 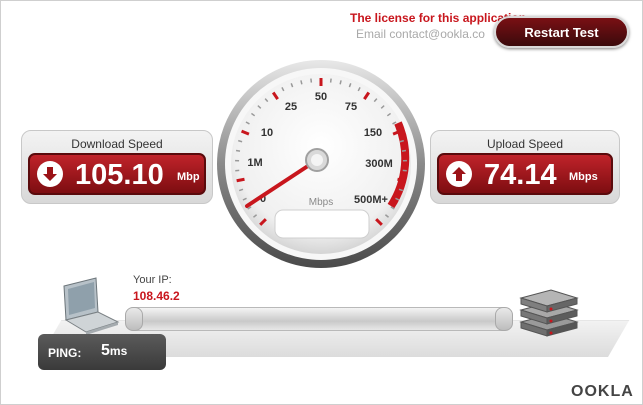 I want to click on restart-test-button: Restart Test, so click(x=561, y=32).